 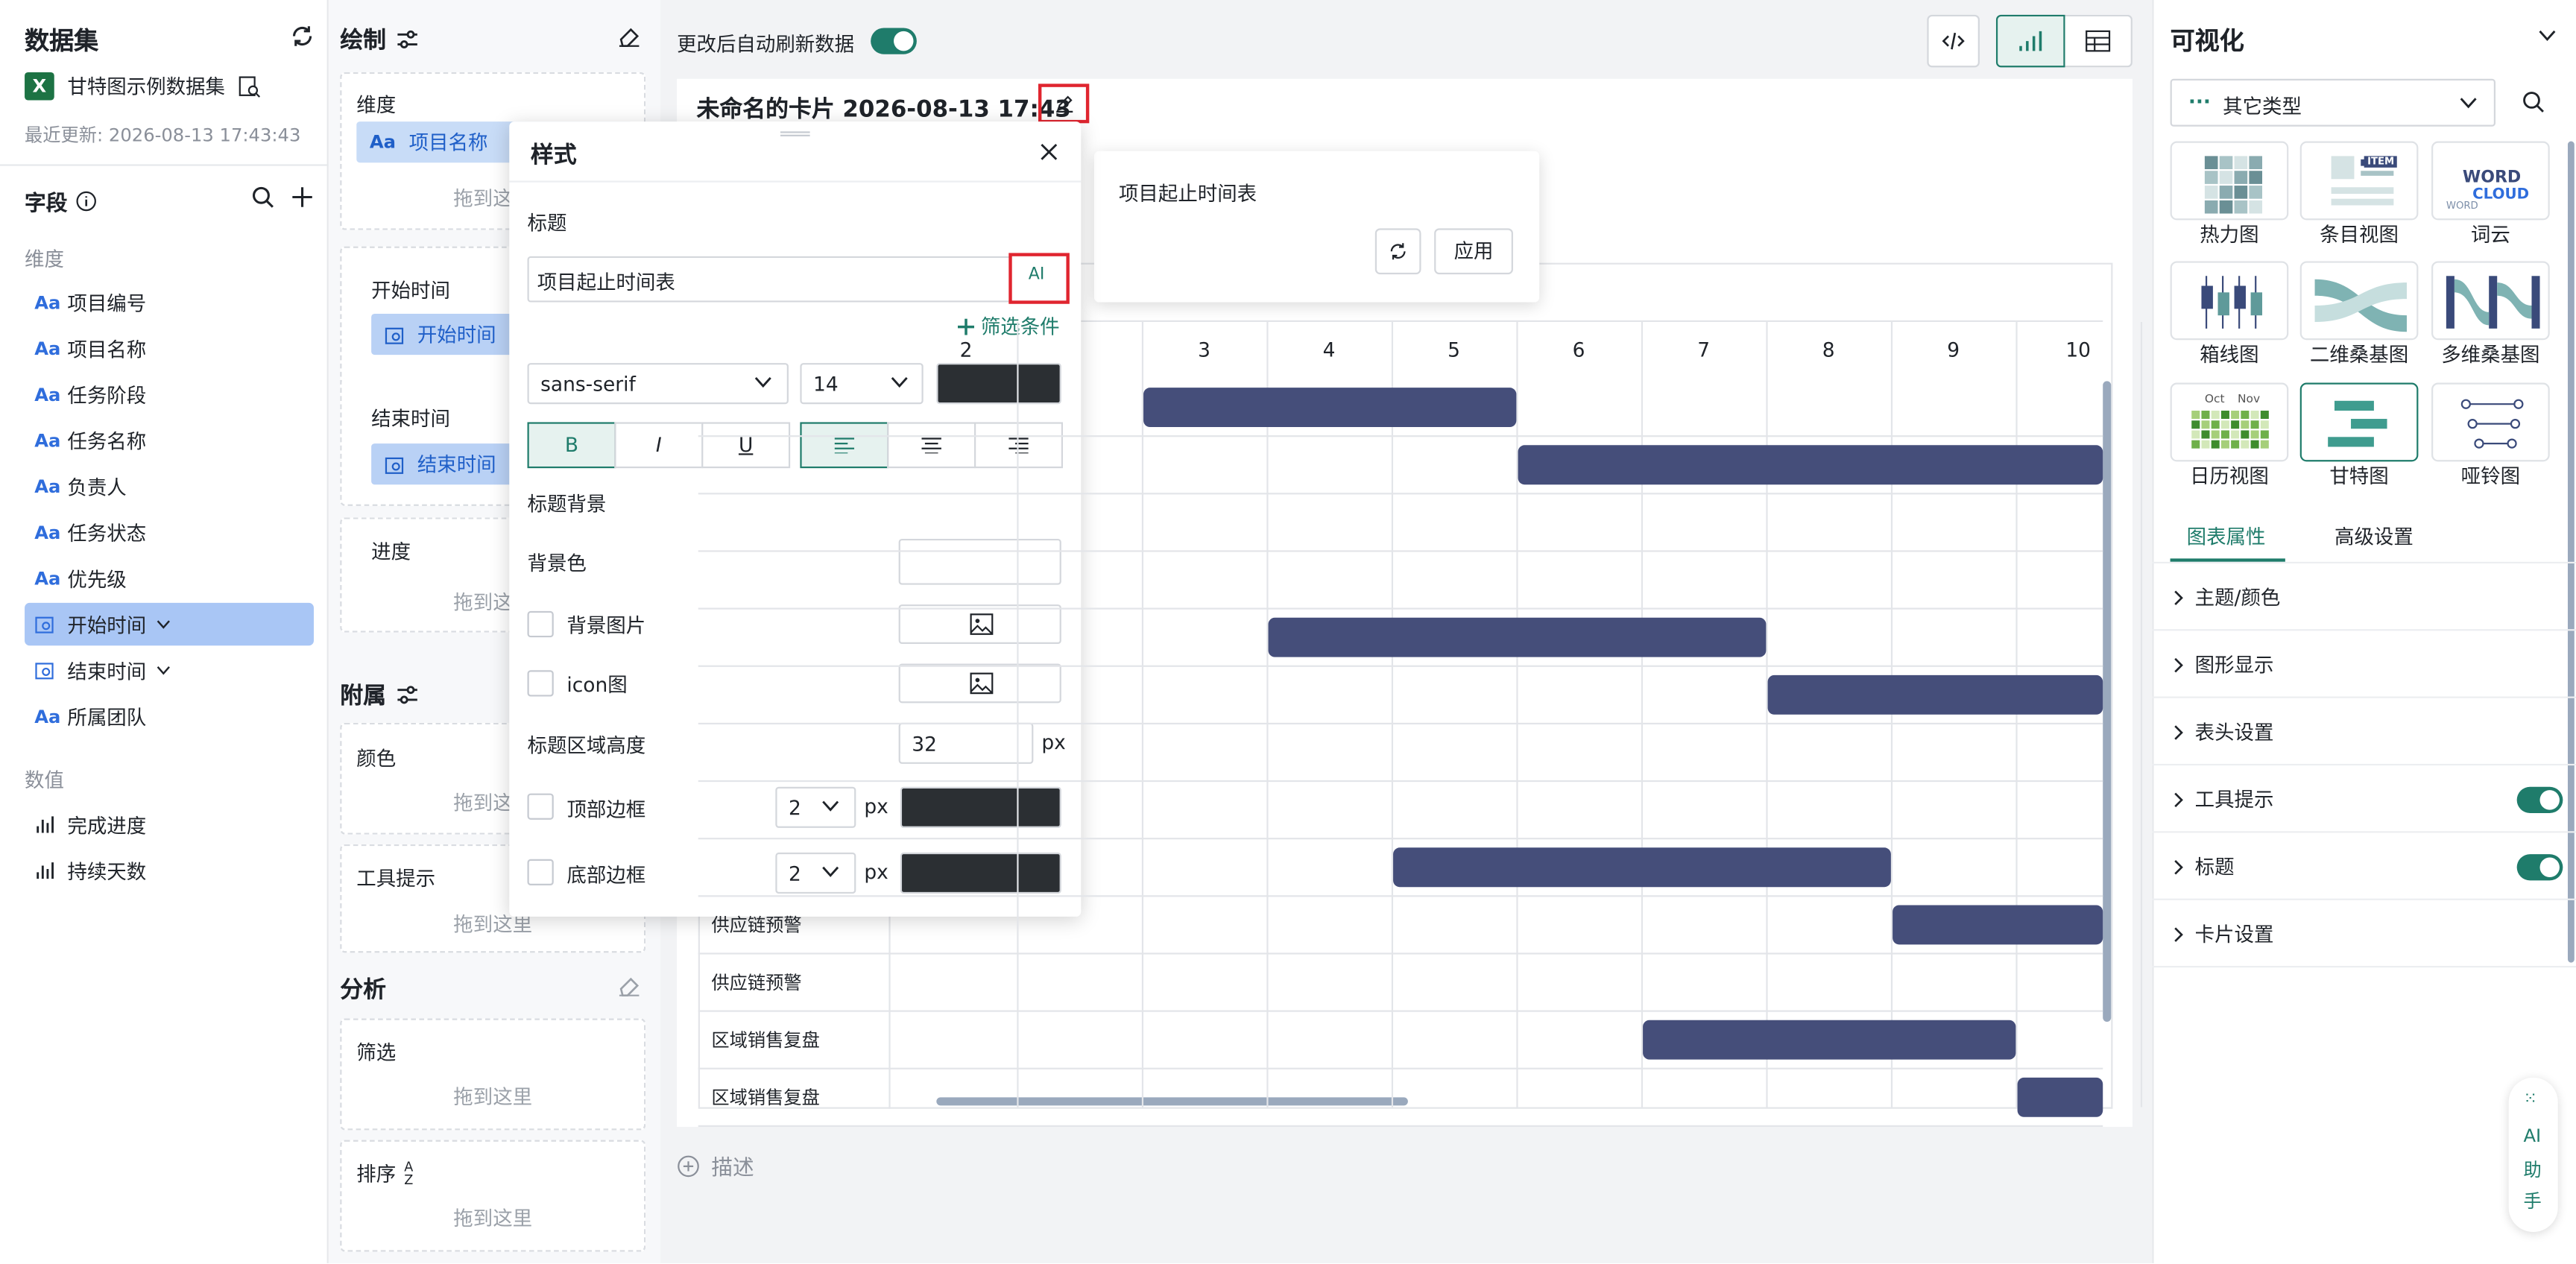 I want to click on chart-view-button, so click(x=2030, y=41).